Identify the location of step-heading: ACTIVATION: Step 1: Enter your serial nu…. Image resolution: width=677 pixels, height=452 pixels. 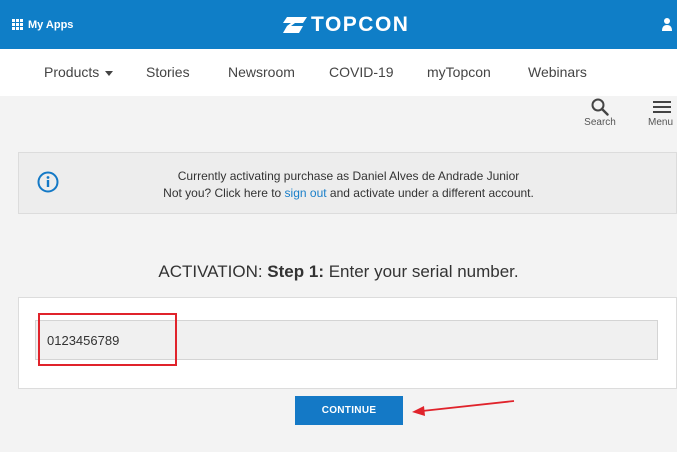
(338, 272).